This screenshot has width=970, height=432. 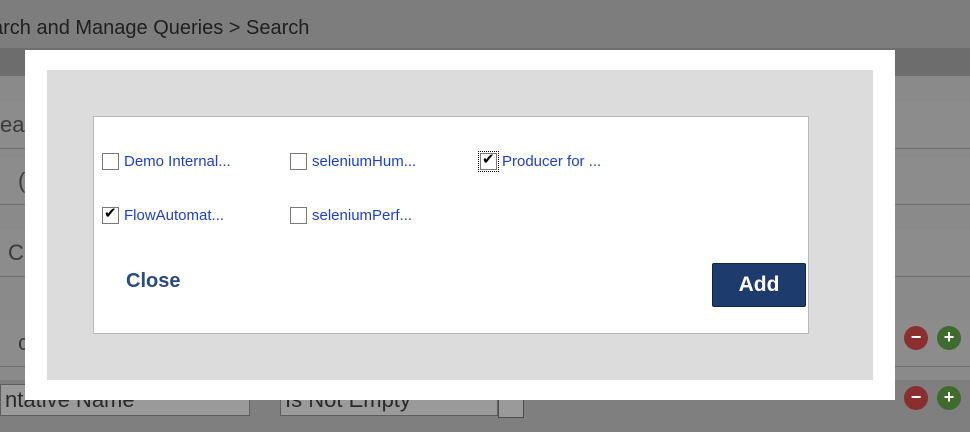 I want to click on breadcrumb-text: arch and Manage Queries > Search, so click(x=155, y=28).